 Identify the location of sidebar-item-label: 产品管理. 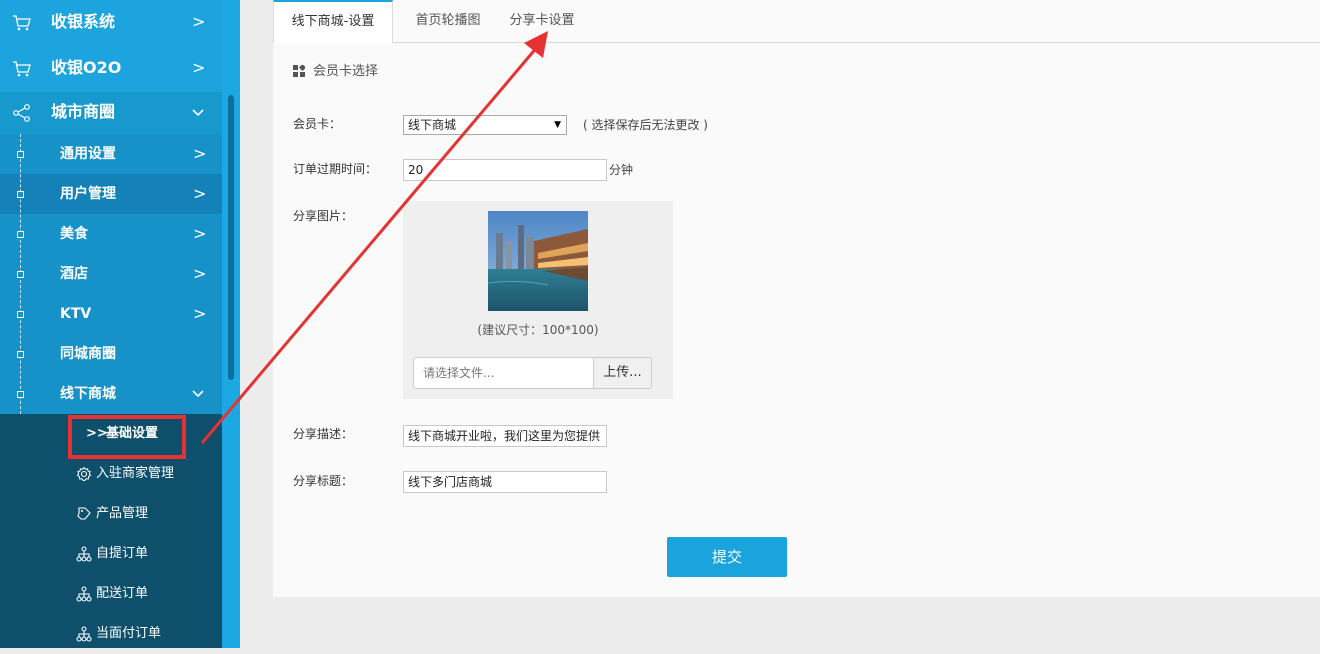
(122, 513).